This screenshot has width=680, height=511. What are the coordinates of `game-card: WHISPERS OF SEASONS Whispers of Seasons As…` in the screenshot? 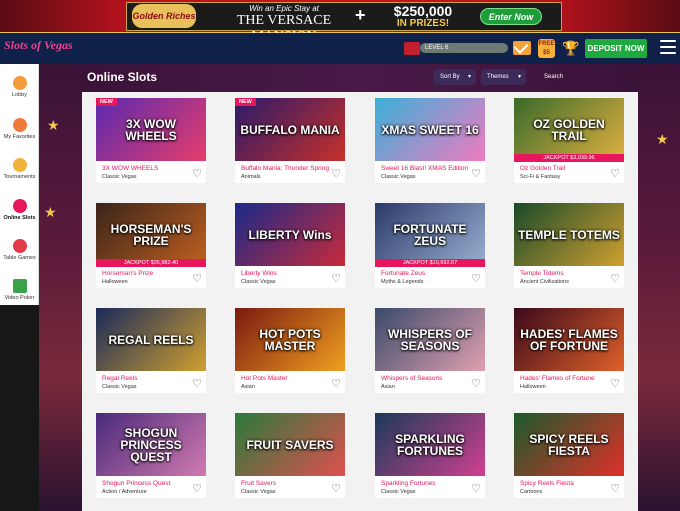 It's located at (430, 350).